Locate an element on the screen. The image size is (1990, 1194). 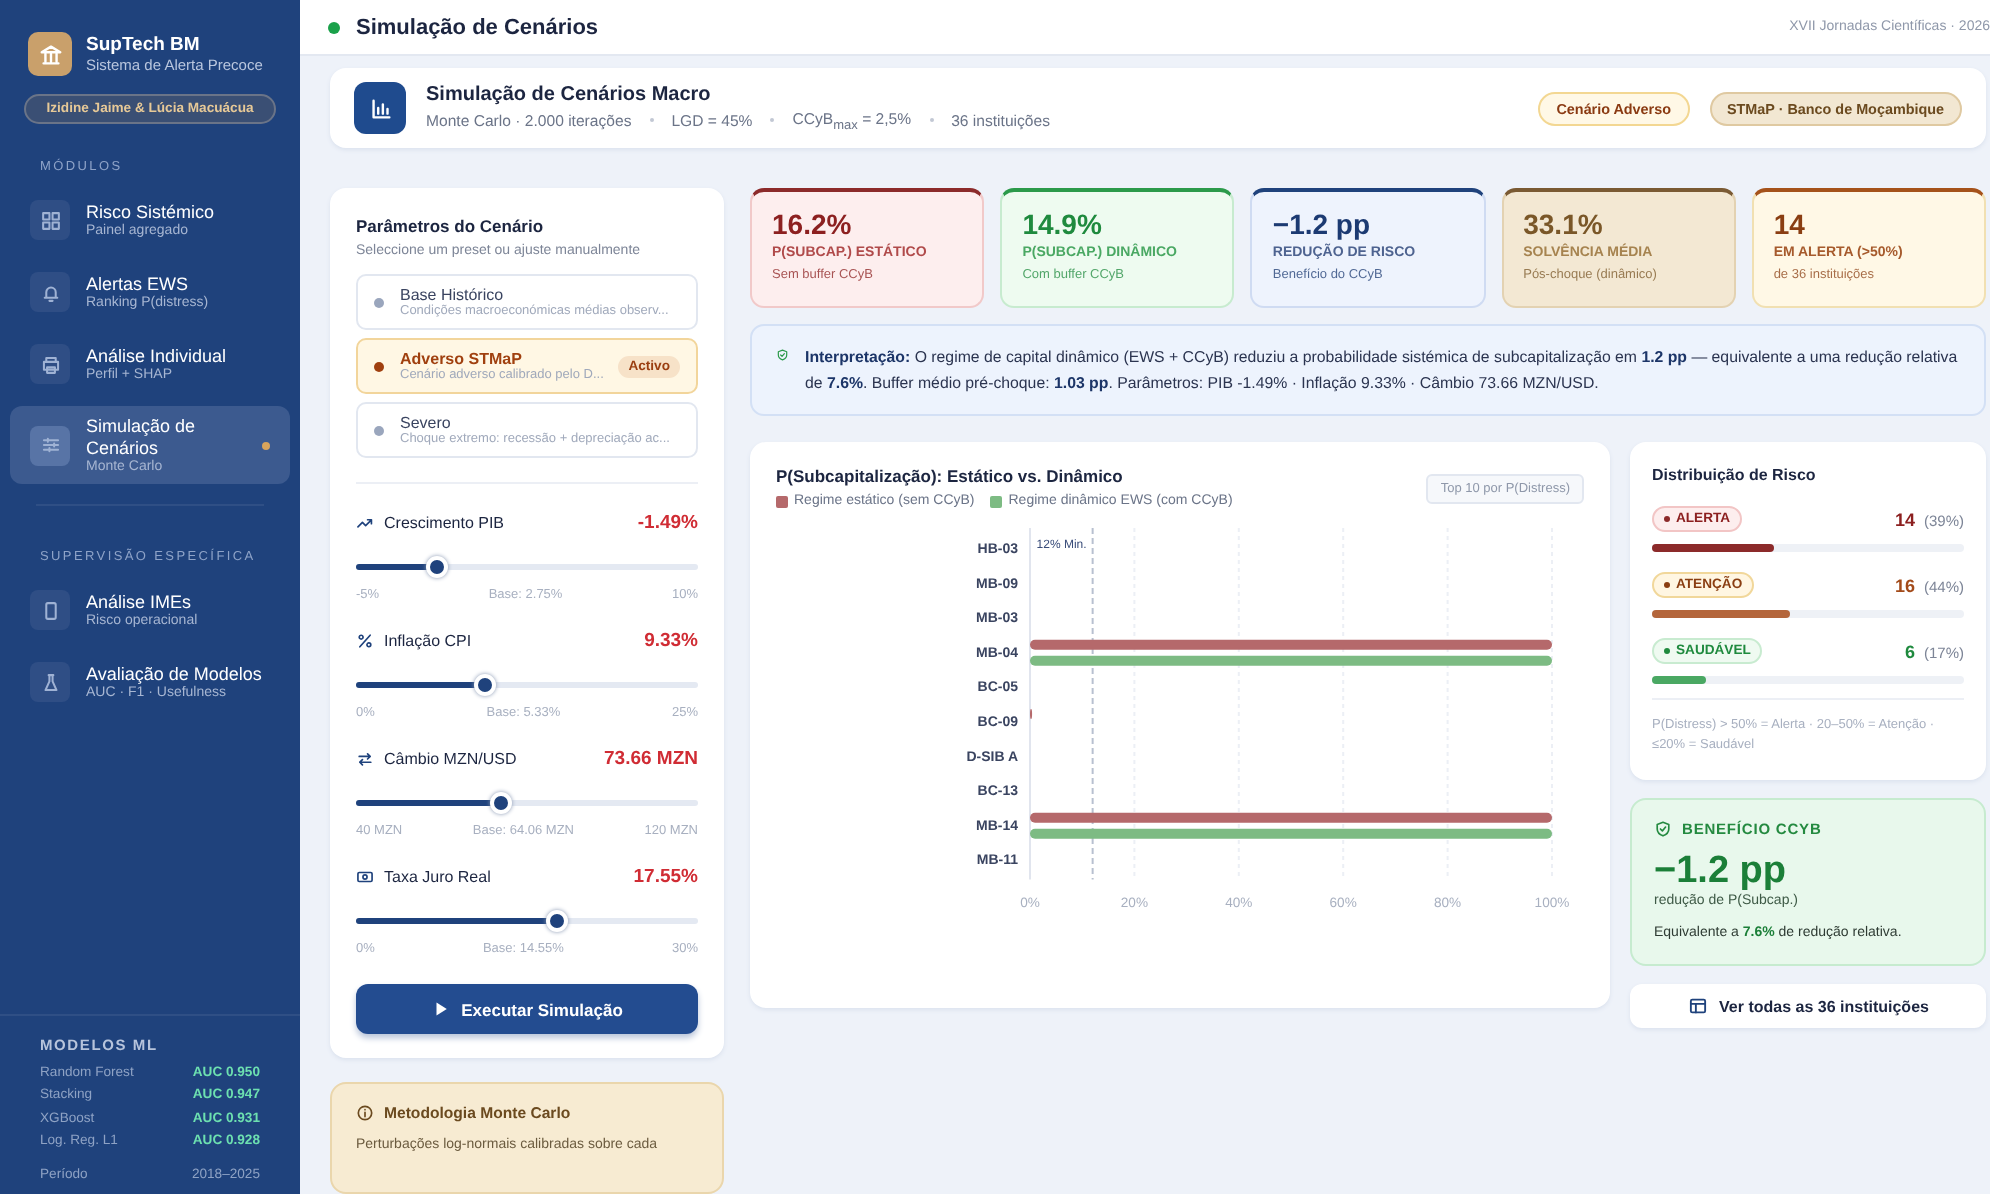
trend-up-icon is located at coordinates (365, 523).